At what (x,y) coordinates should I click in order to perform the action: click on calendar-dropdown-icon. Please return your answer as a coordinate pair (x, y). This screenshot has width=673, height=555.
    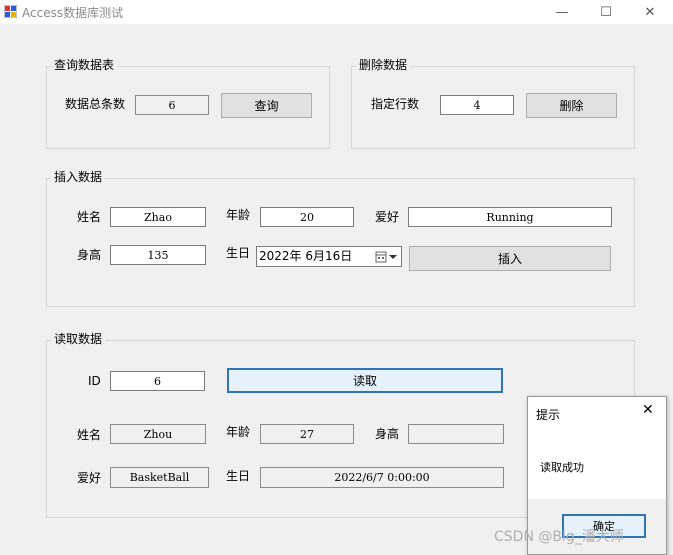
    Looking at the image, I should click on (387, 257).